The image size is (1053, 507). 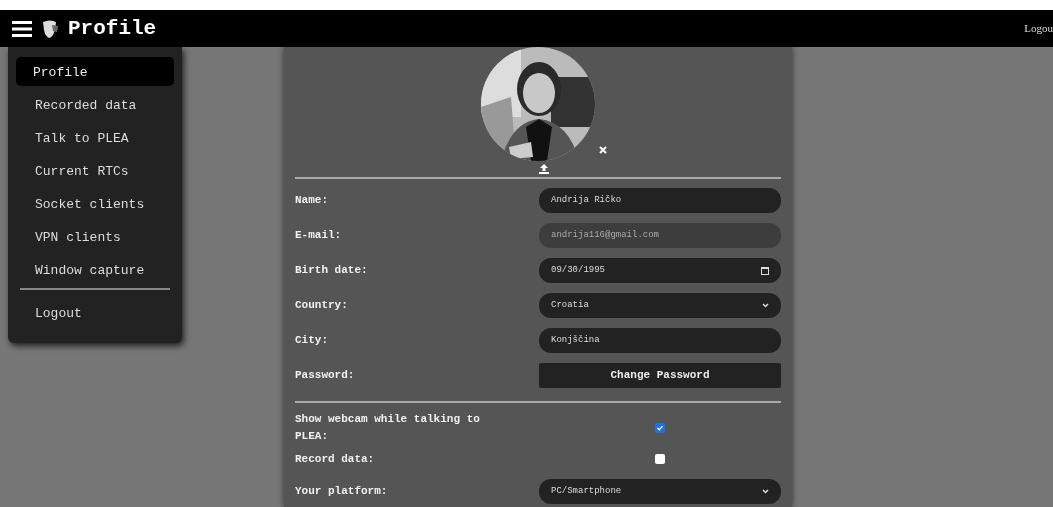 I want to click on field-label: Country:, so click(x=322, y=306).